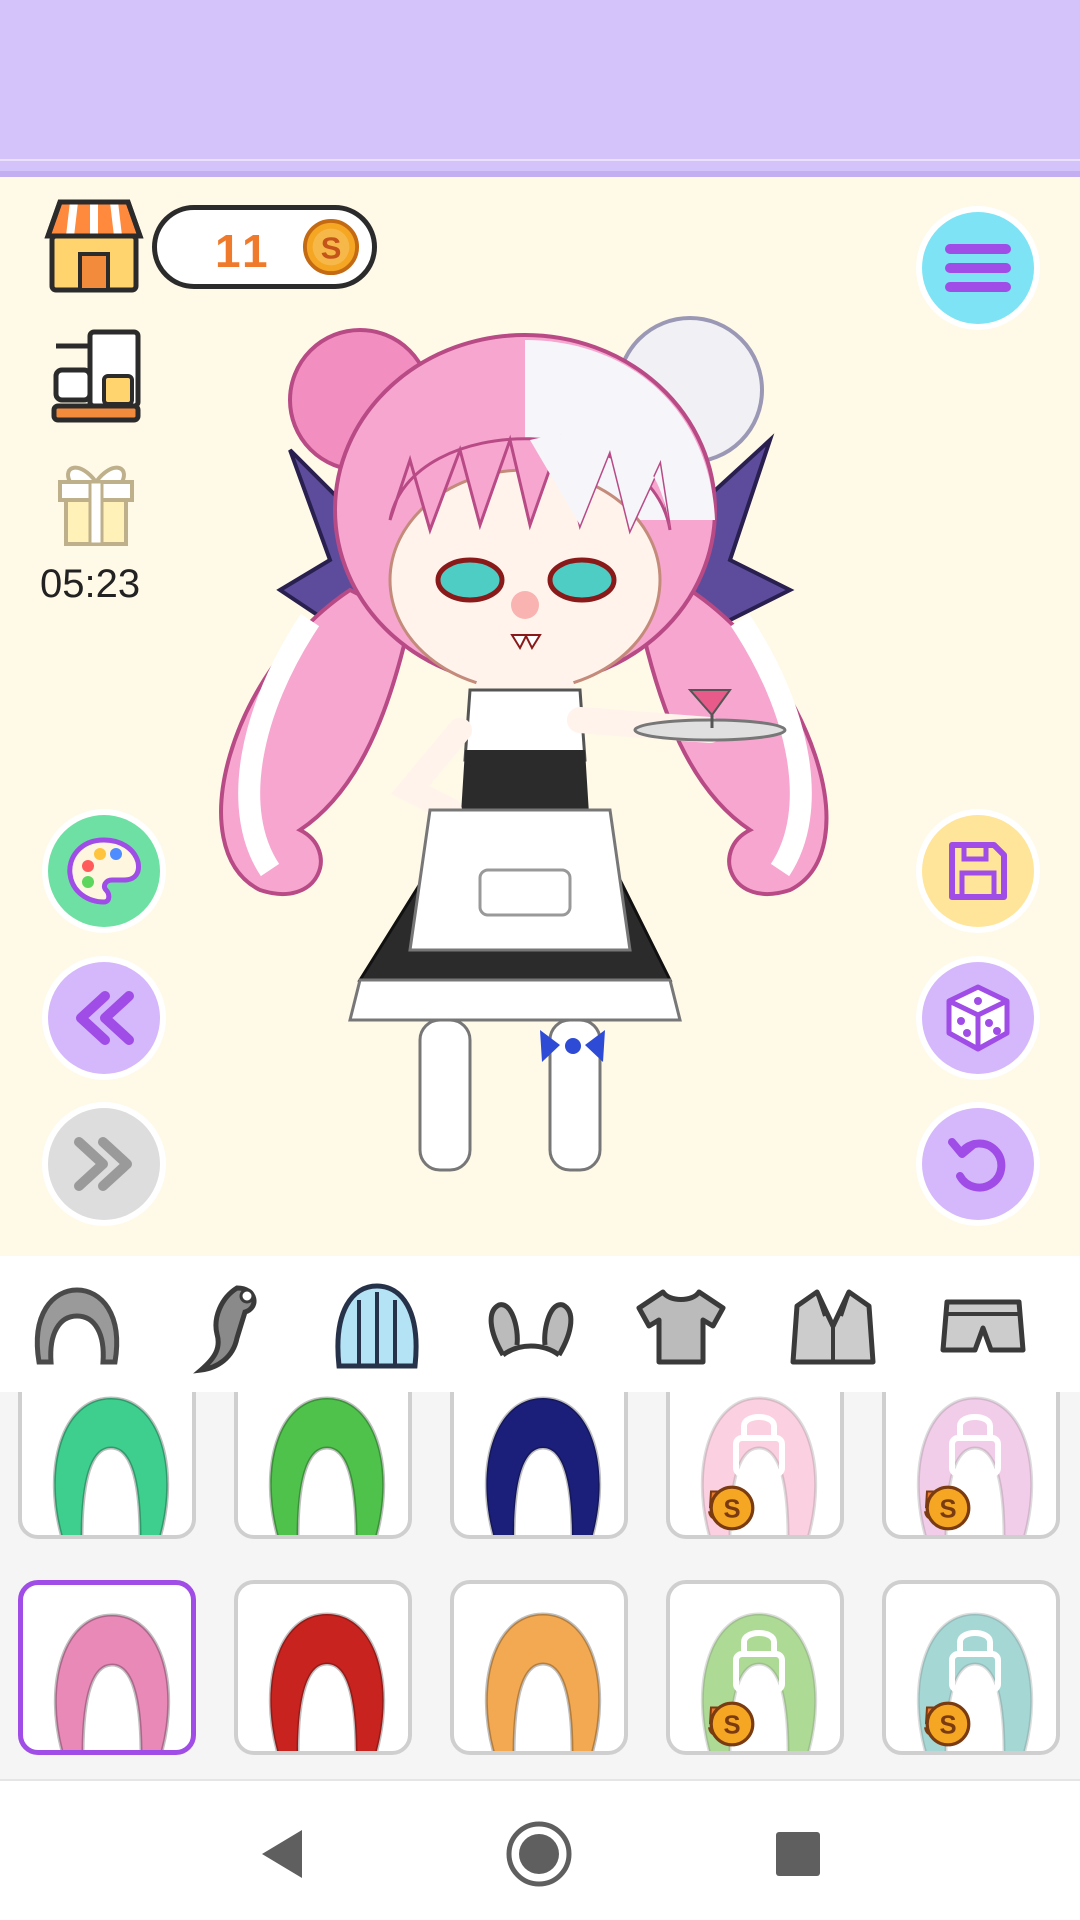 The image size is (1080, 1920). I want to click on shirt-icon, so click(681, 1327).